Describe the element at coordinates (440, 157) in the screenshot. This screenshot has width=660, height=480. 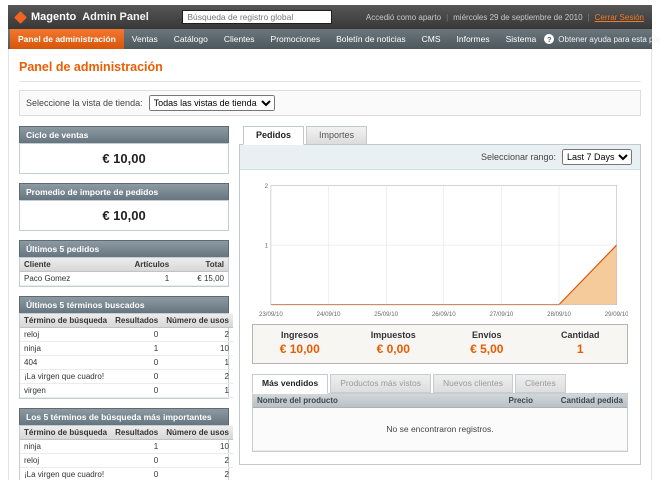
I see `range-bar: Seleccionar rango: Last 7 Days` at that location.